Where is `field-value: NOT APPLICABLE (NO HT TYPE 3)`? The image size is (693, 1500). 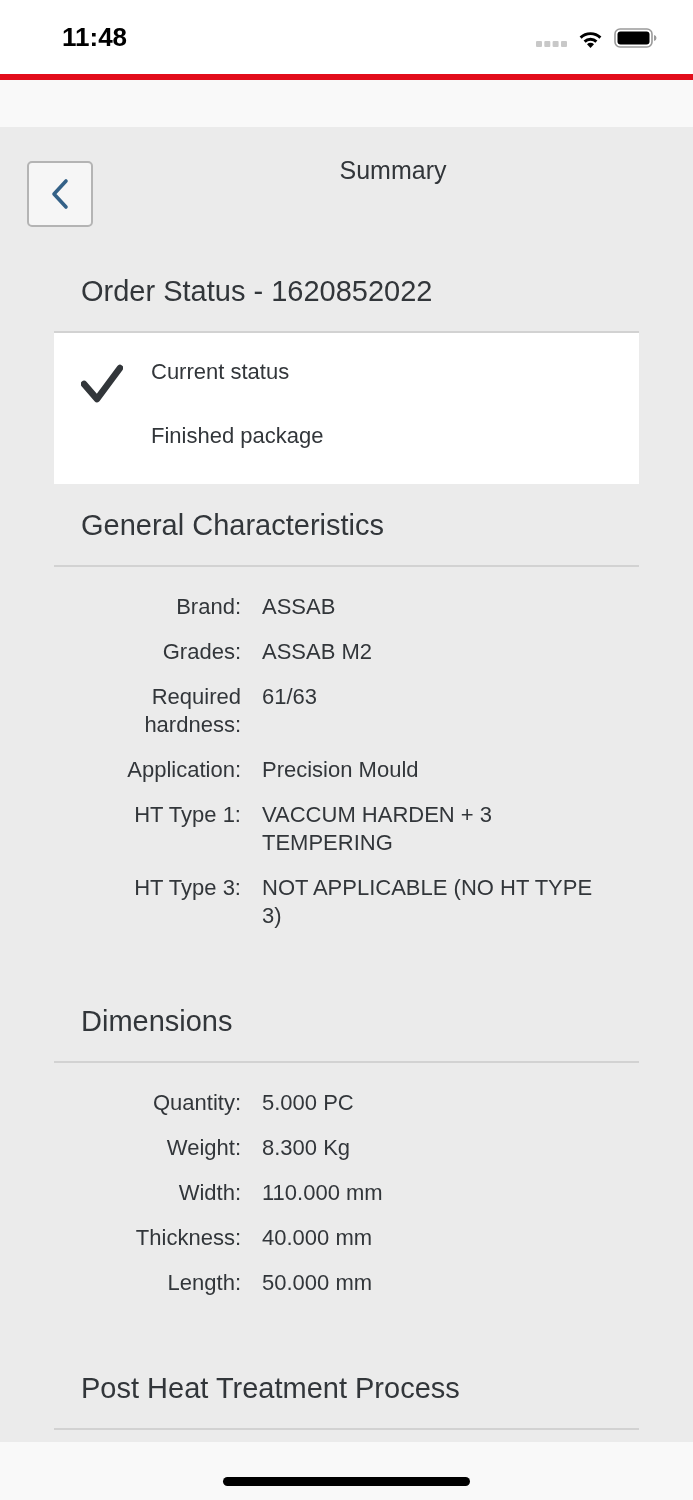
field-value: NOT APPLICABLE (NO HT TYPE 3) is located at coordinates (428, 902).